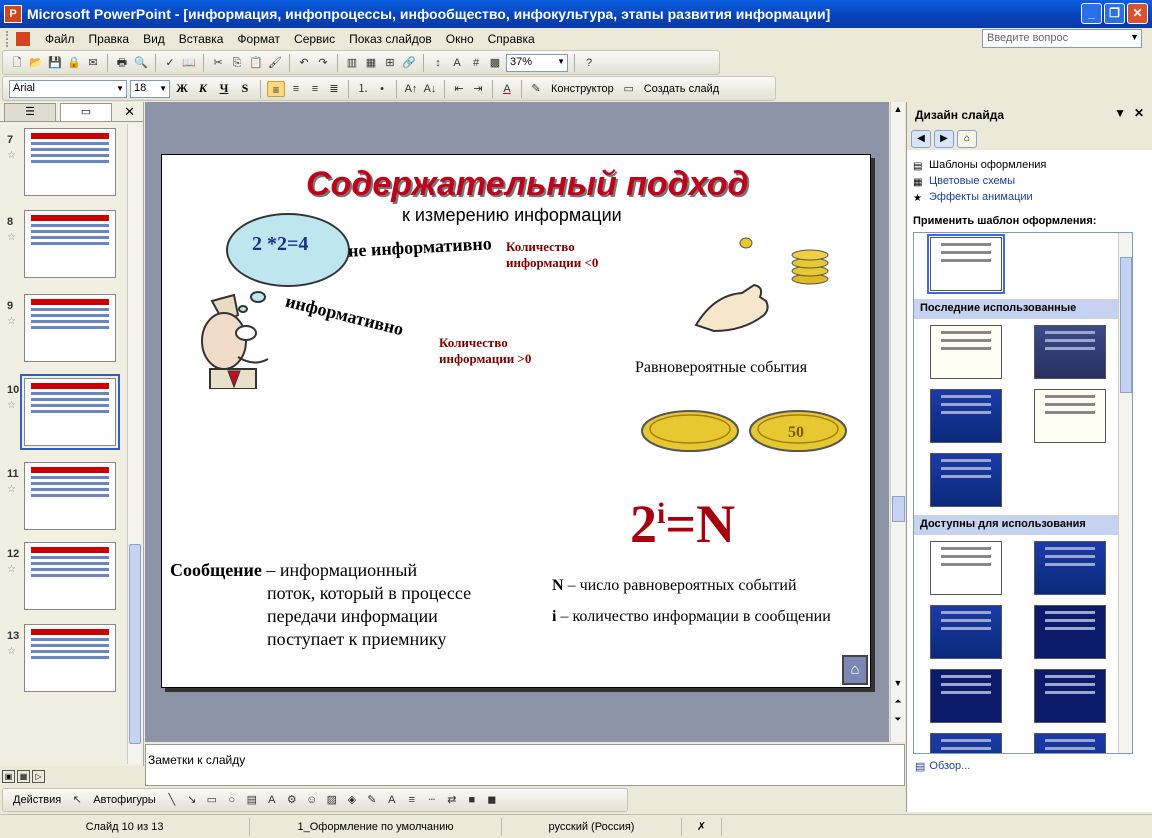  What do you see at coordinates (898, 109) in the screenshot?
I see `scroll-up-icon: ▲` at bounding box center [898, 109].